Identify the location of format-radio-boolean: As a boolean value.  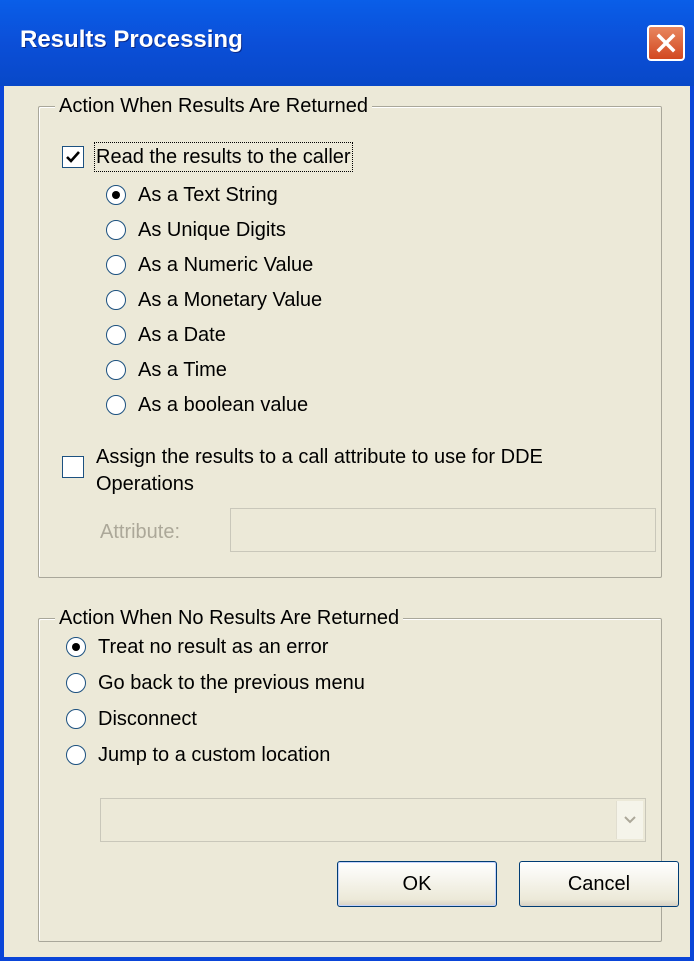
(207, 405).